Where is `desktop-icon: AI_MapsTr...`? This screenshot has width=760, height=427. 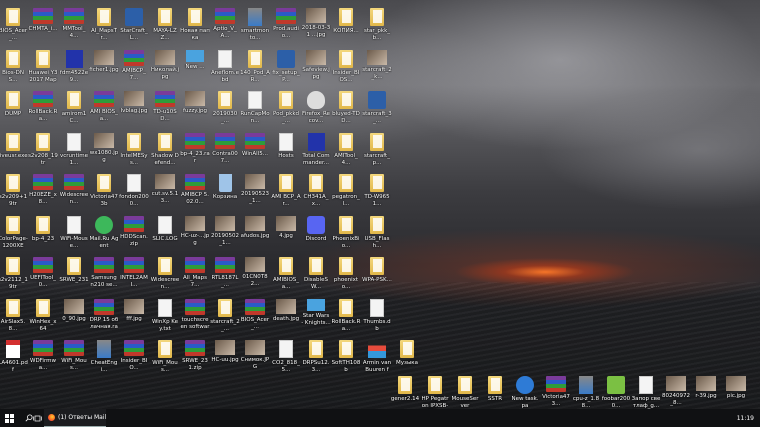 desktop-icon: AI_MapsTr... is located at coordinates (104, 28).